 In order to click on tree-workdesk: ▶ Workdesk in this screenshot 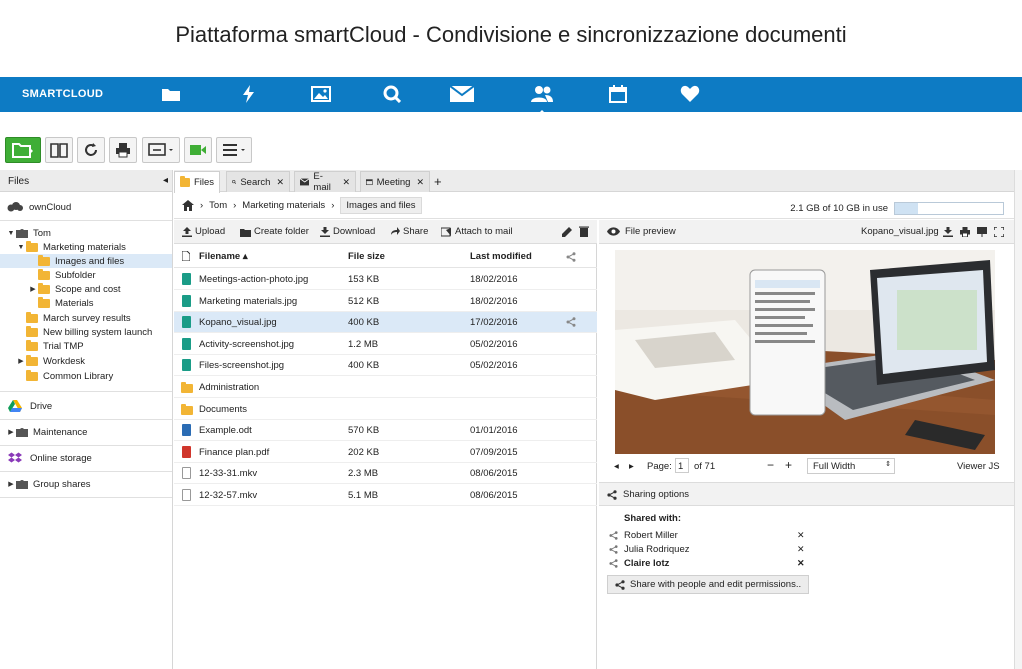, I will do `click(86, 361)`.